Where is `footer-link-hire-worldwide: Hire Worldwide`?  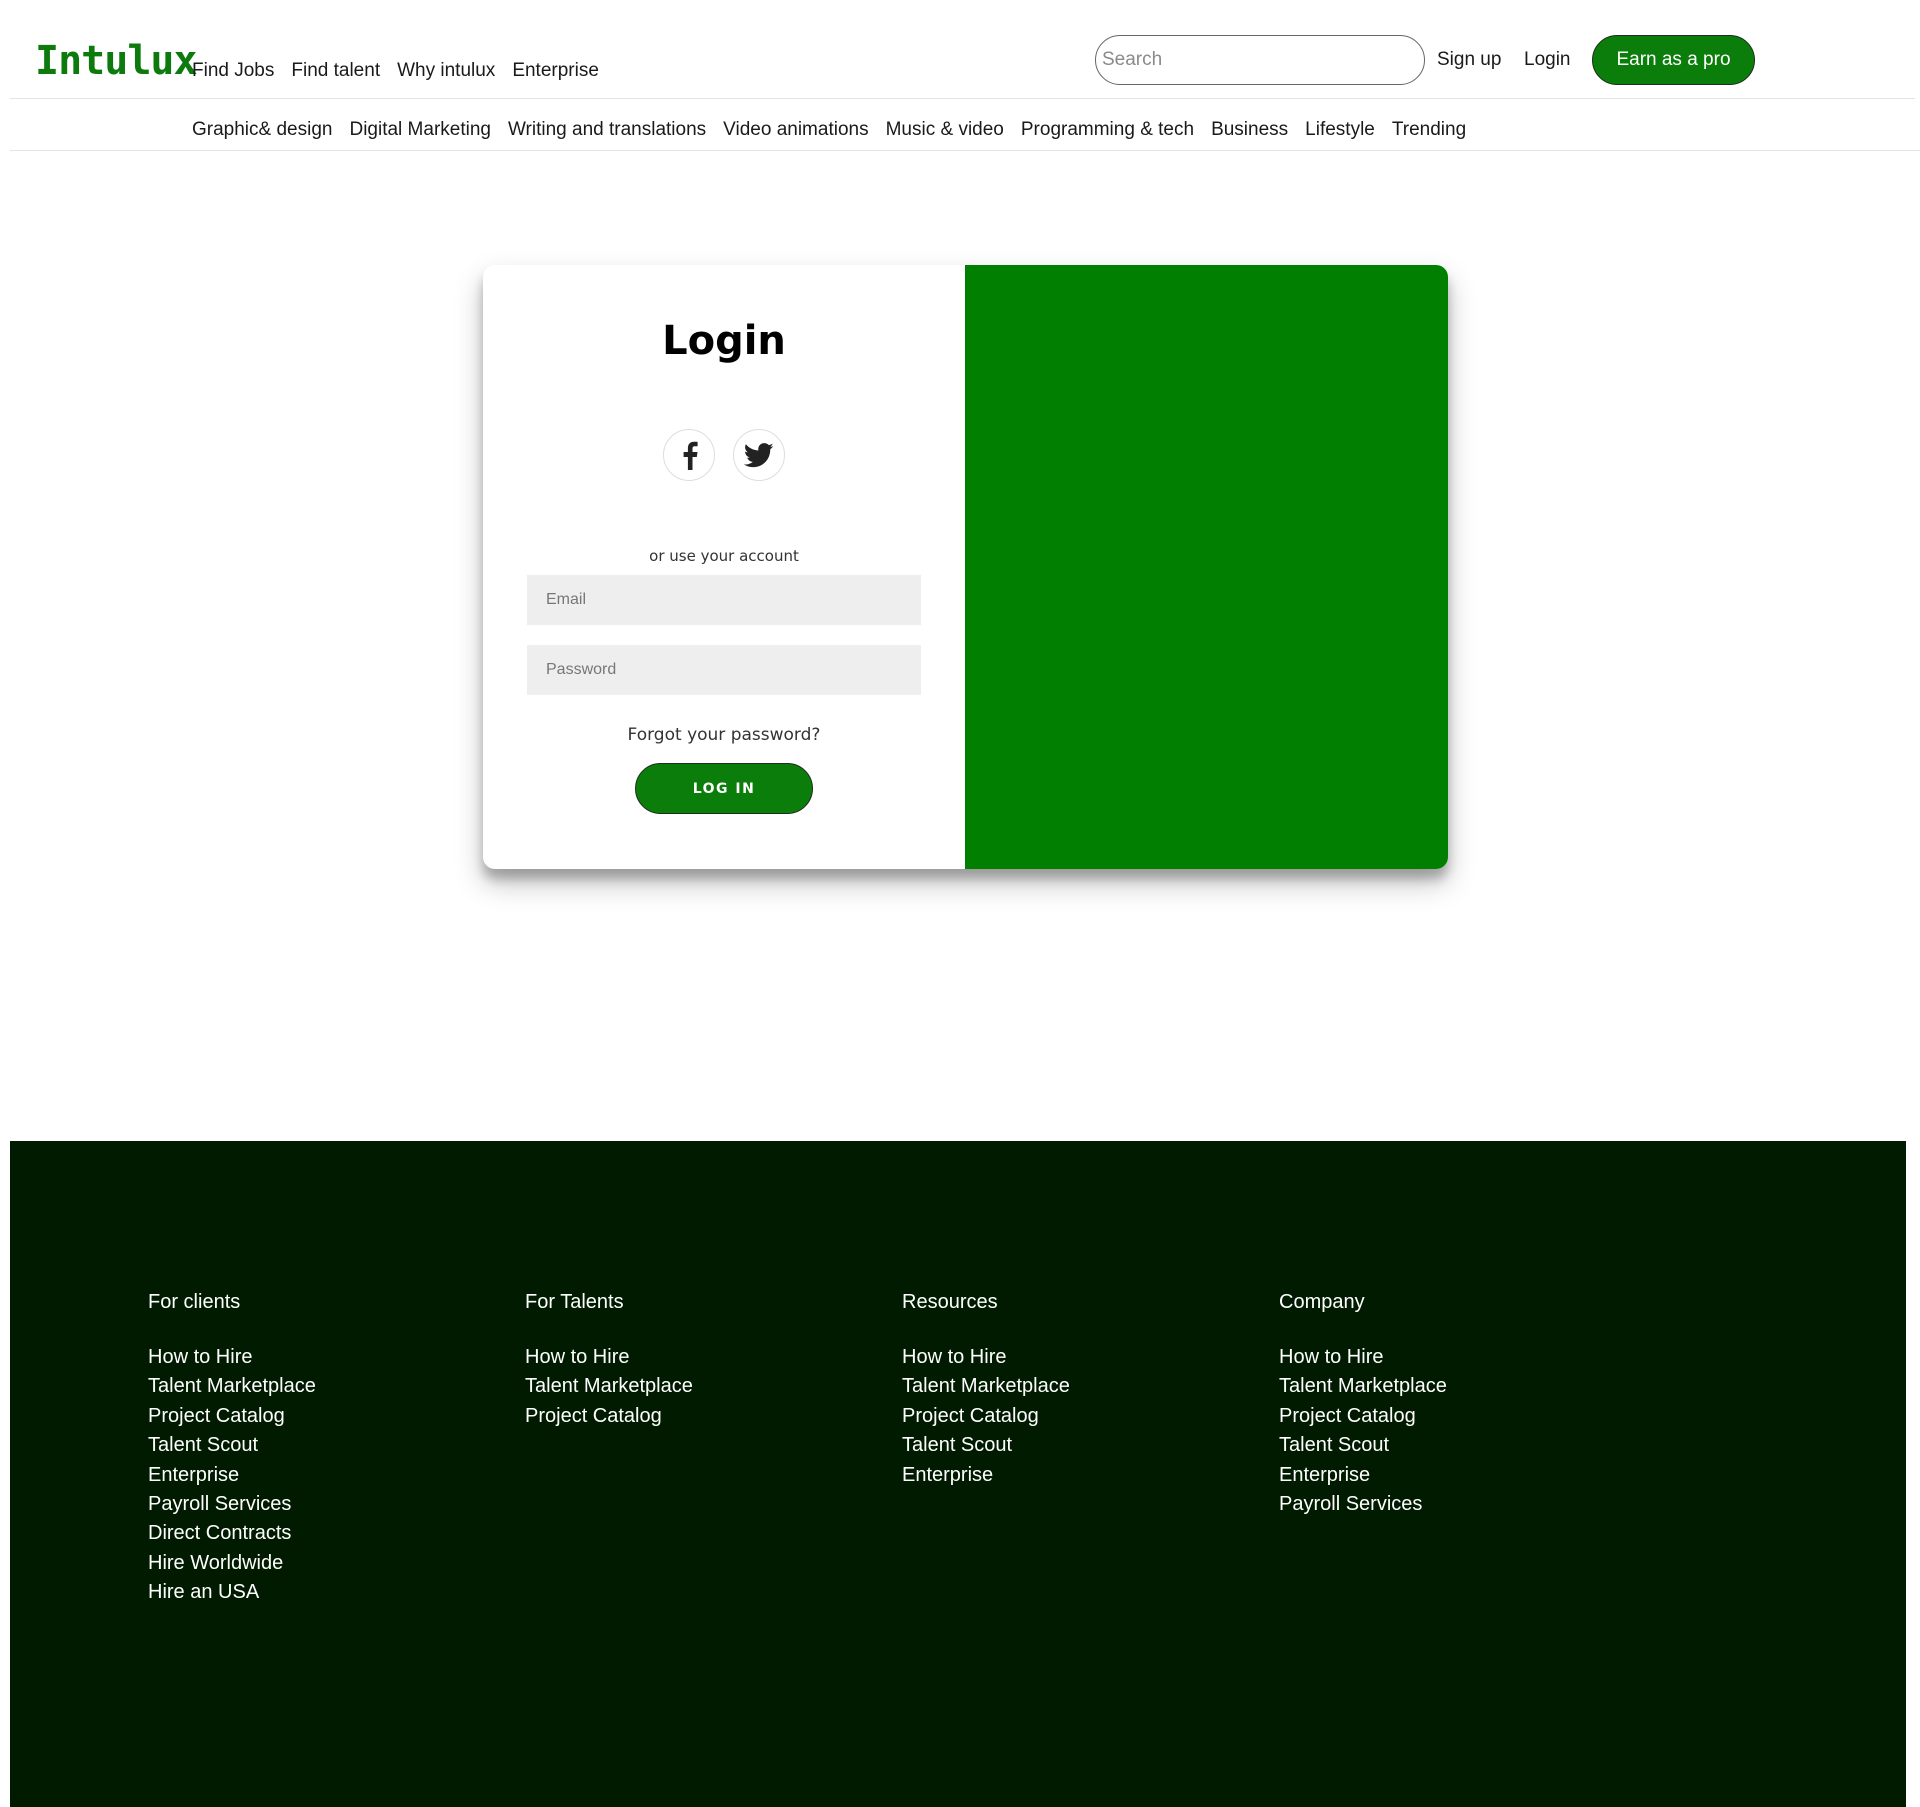 footer-link-hire-worldwide: Hire Worldwide is located at coordinates (215, 1563).